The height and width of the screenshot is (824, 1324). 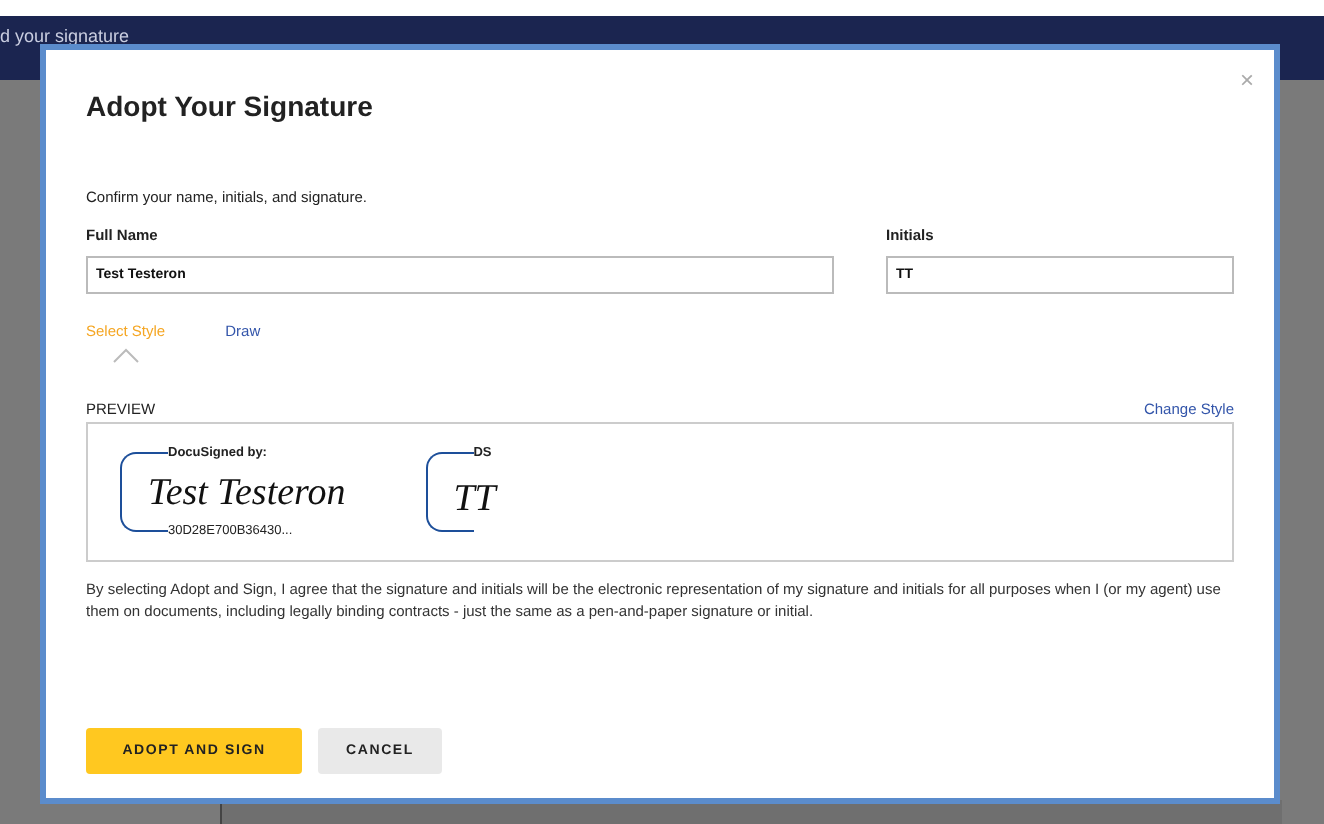 What do you see at coordinates (247, 492) in the screenshot?
I see `signature-text: Test Testeron` at bounding box center [247, 492].